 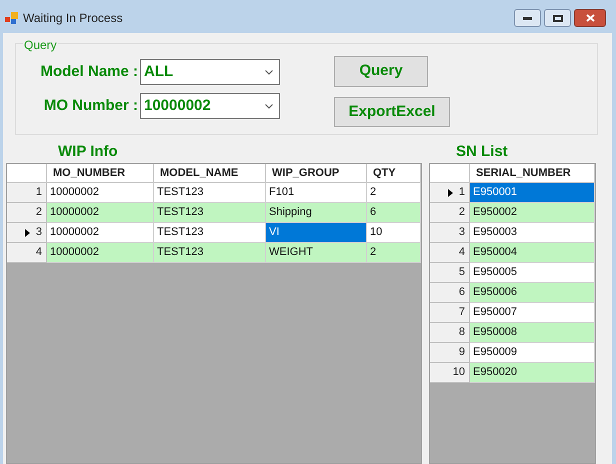 What do you see at coordinates (450, 373) in the screenshot?
I see `row-header: 10` at bounding box center [450, 373].